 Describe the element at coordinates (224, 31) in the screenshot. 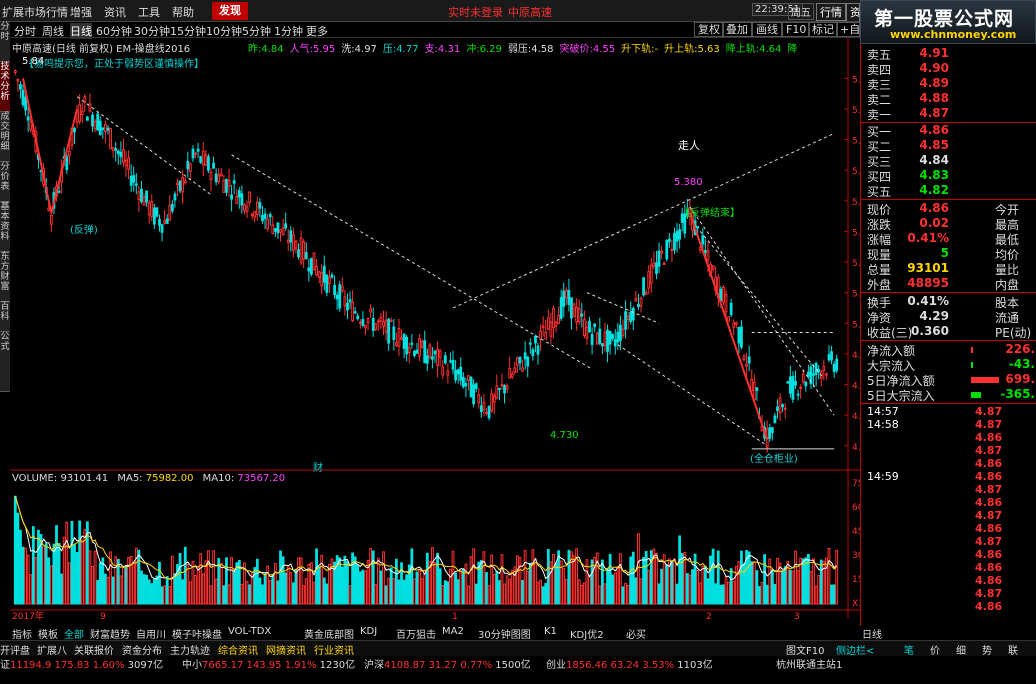

I see `period-10min: 10分钟` at that location.